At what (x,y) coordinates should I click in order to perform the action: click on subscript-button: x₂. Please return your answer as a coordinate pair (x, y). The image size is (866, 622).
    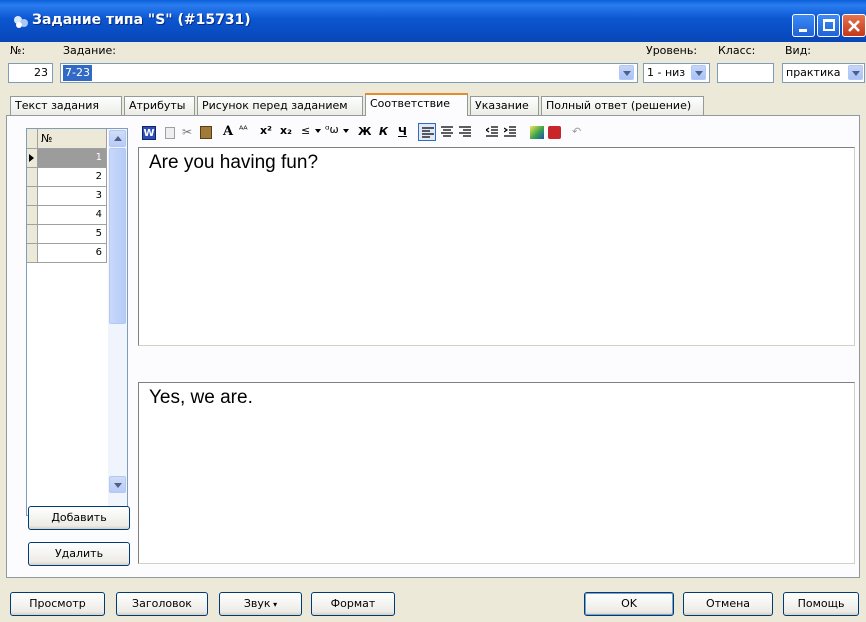
    Looking at the image, I should click on (286, 130).